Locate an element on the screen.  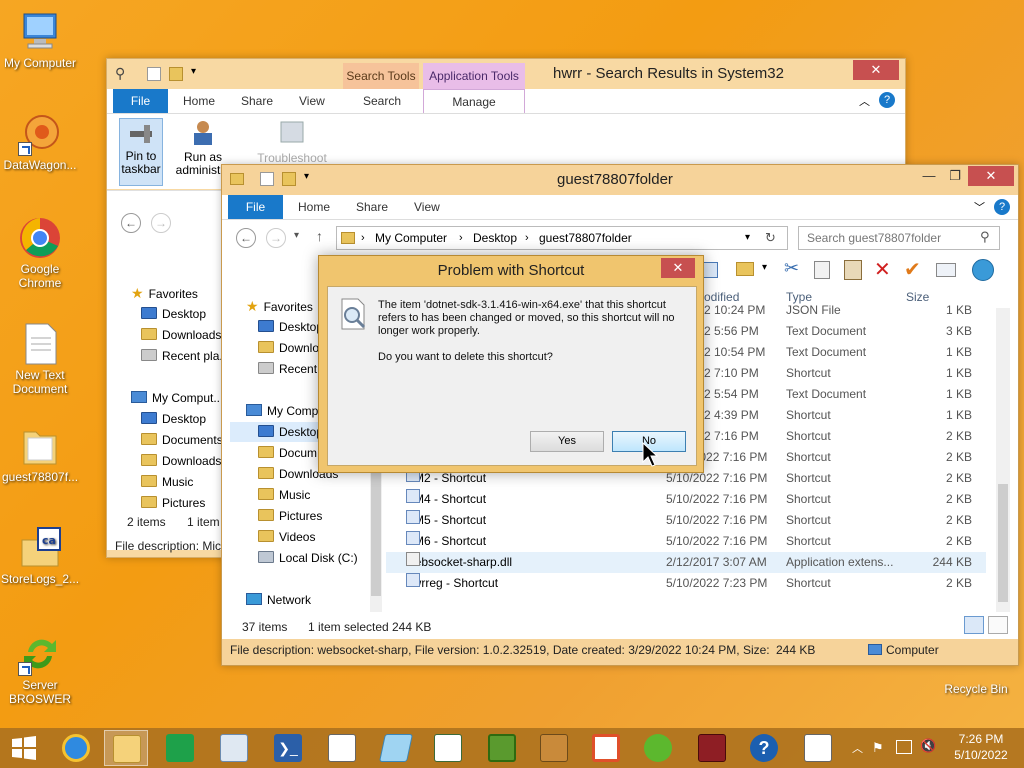
taskbar-store is located at coordinates (180, 748).